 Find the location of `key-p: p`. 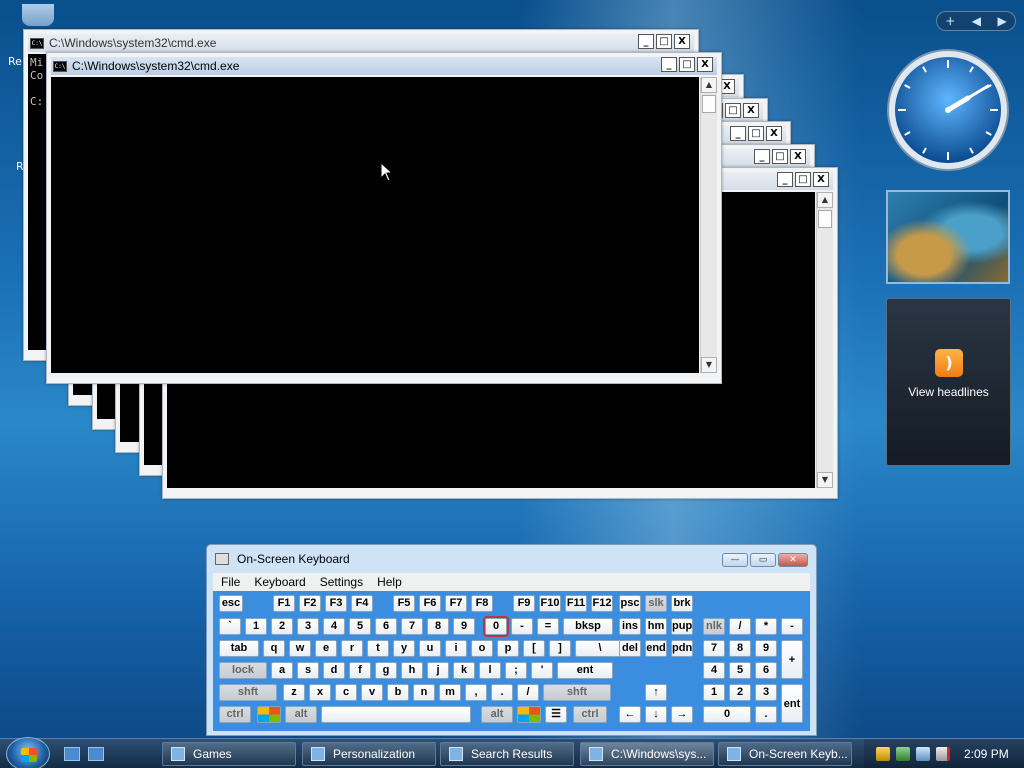

key-p: p is located at coordinates (508, 648).